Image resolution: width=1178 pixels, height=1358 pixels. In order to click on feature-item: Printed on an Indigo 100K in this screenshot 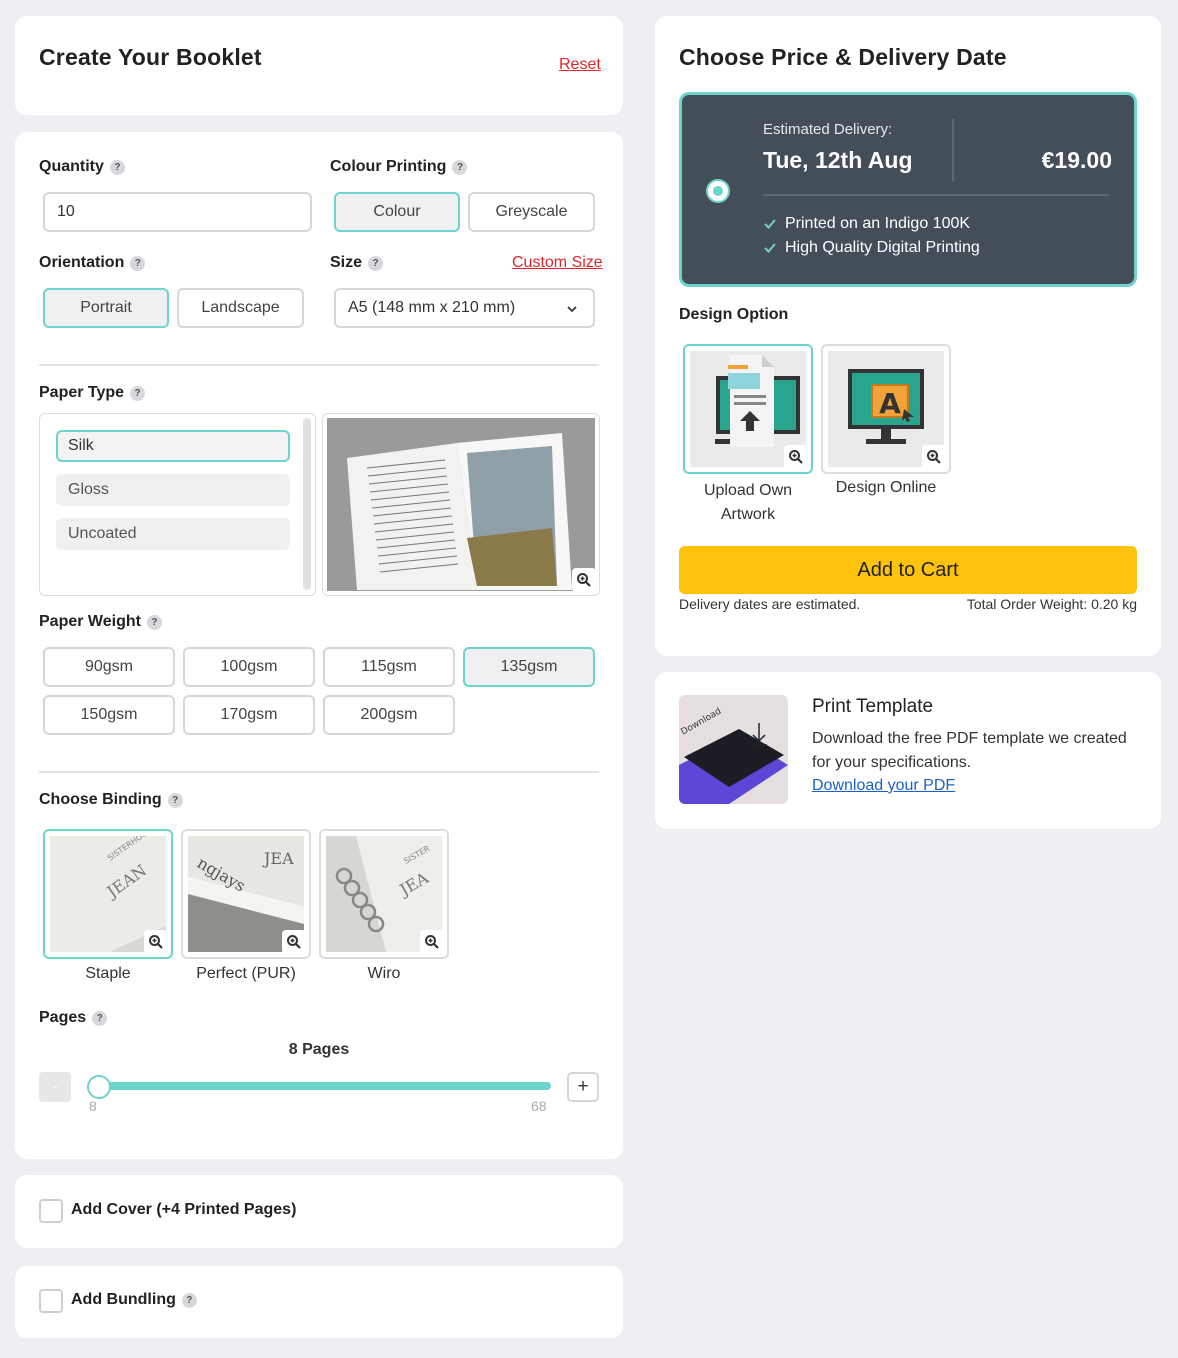, I will do `click(866, 224)`.